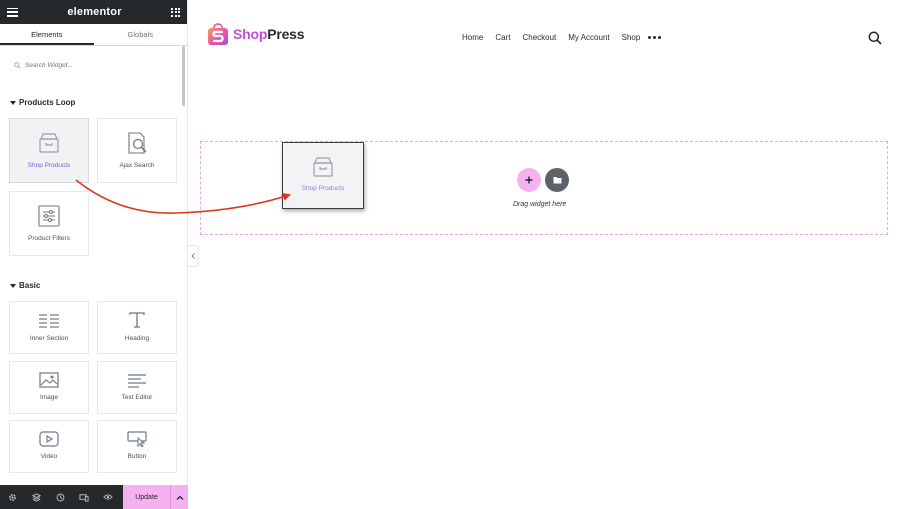  What do you see at coordinates (540, 204) in the screenshot?
I see `drag-widget-hint: Drag widget here` at bounding box center [540, 204].